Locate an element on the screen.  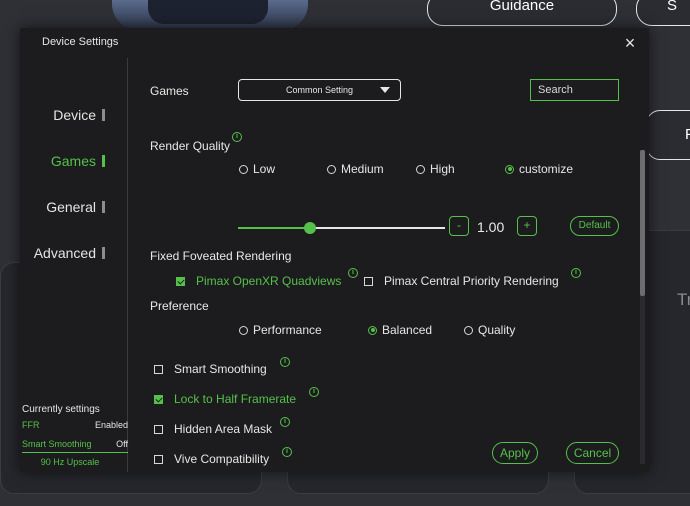
dialog-titlebar: Device Settings × is located at coordinates (334, 43).